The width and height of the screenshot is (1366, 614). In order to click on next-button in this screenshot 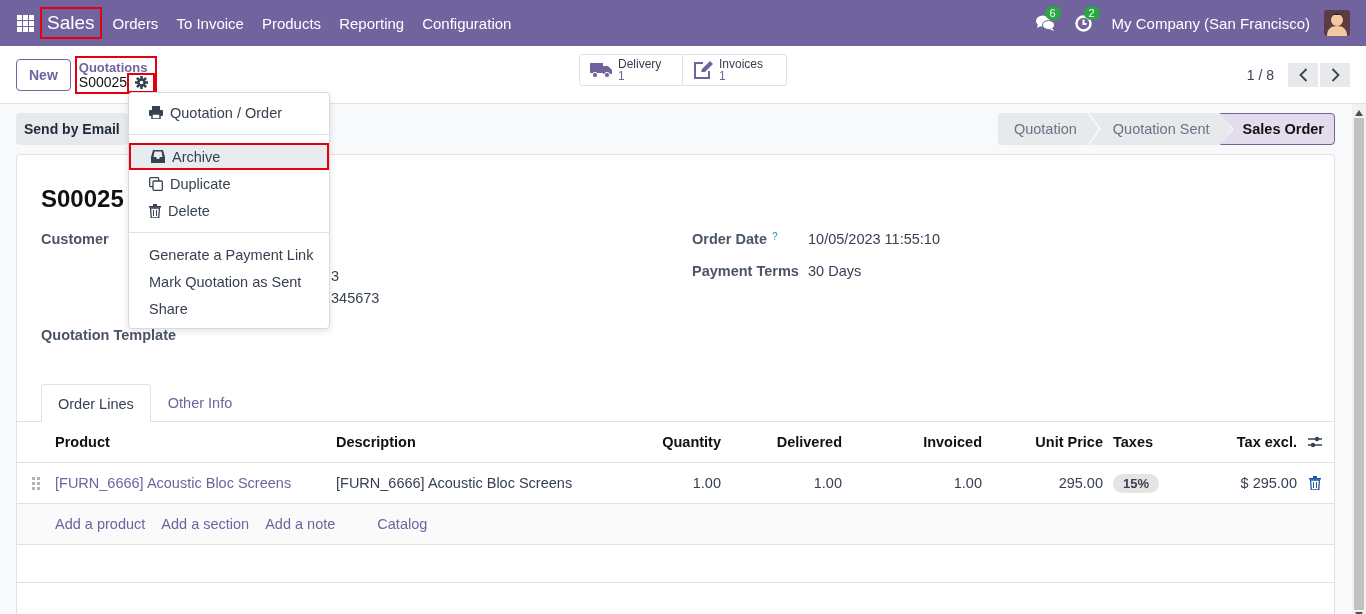, I will do `click(1335, 74)`.